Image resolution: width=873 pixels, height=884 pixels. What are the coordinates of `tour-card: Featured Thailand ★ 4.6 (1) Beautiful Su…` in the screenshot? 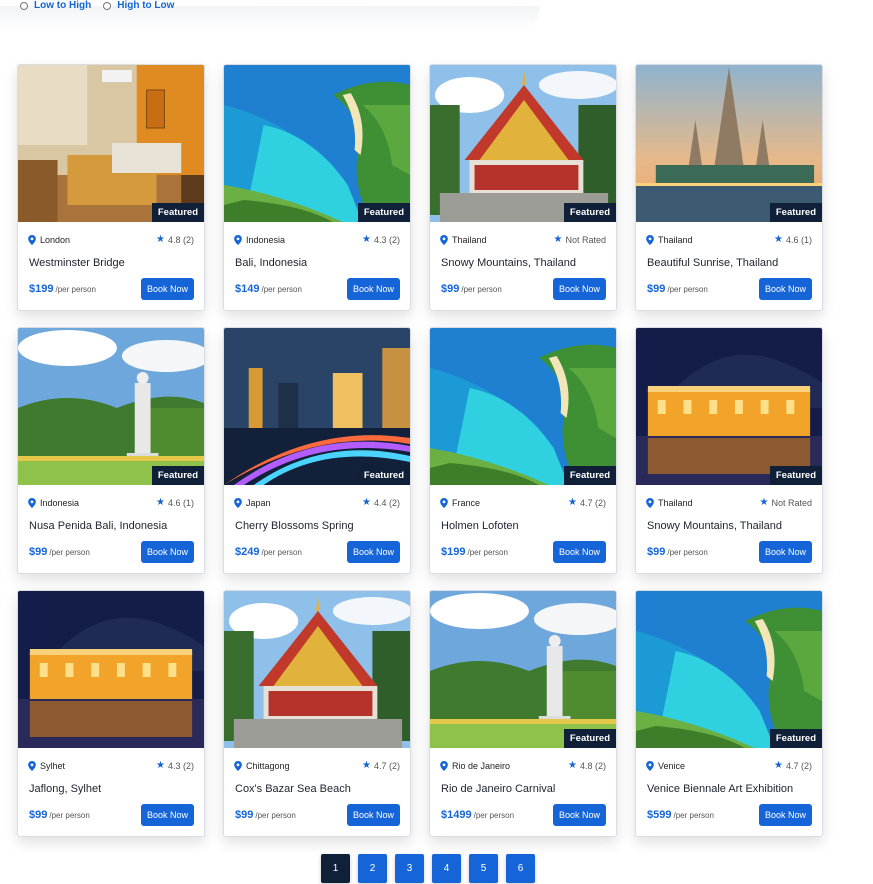 It's located at (729, 187).